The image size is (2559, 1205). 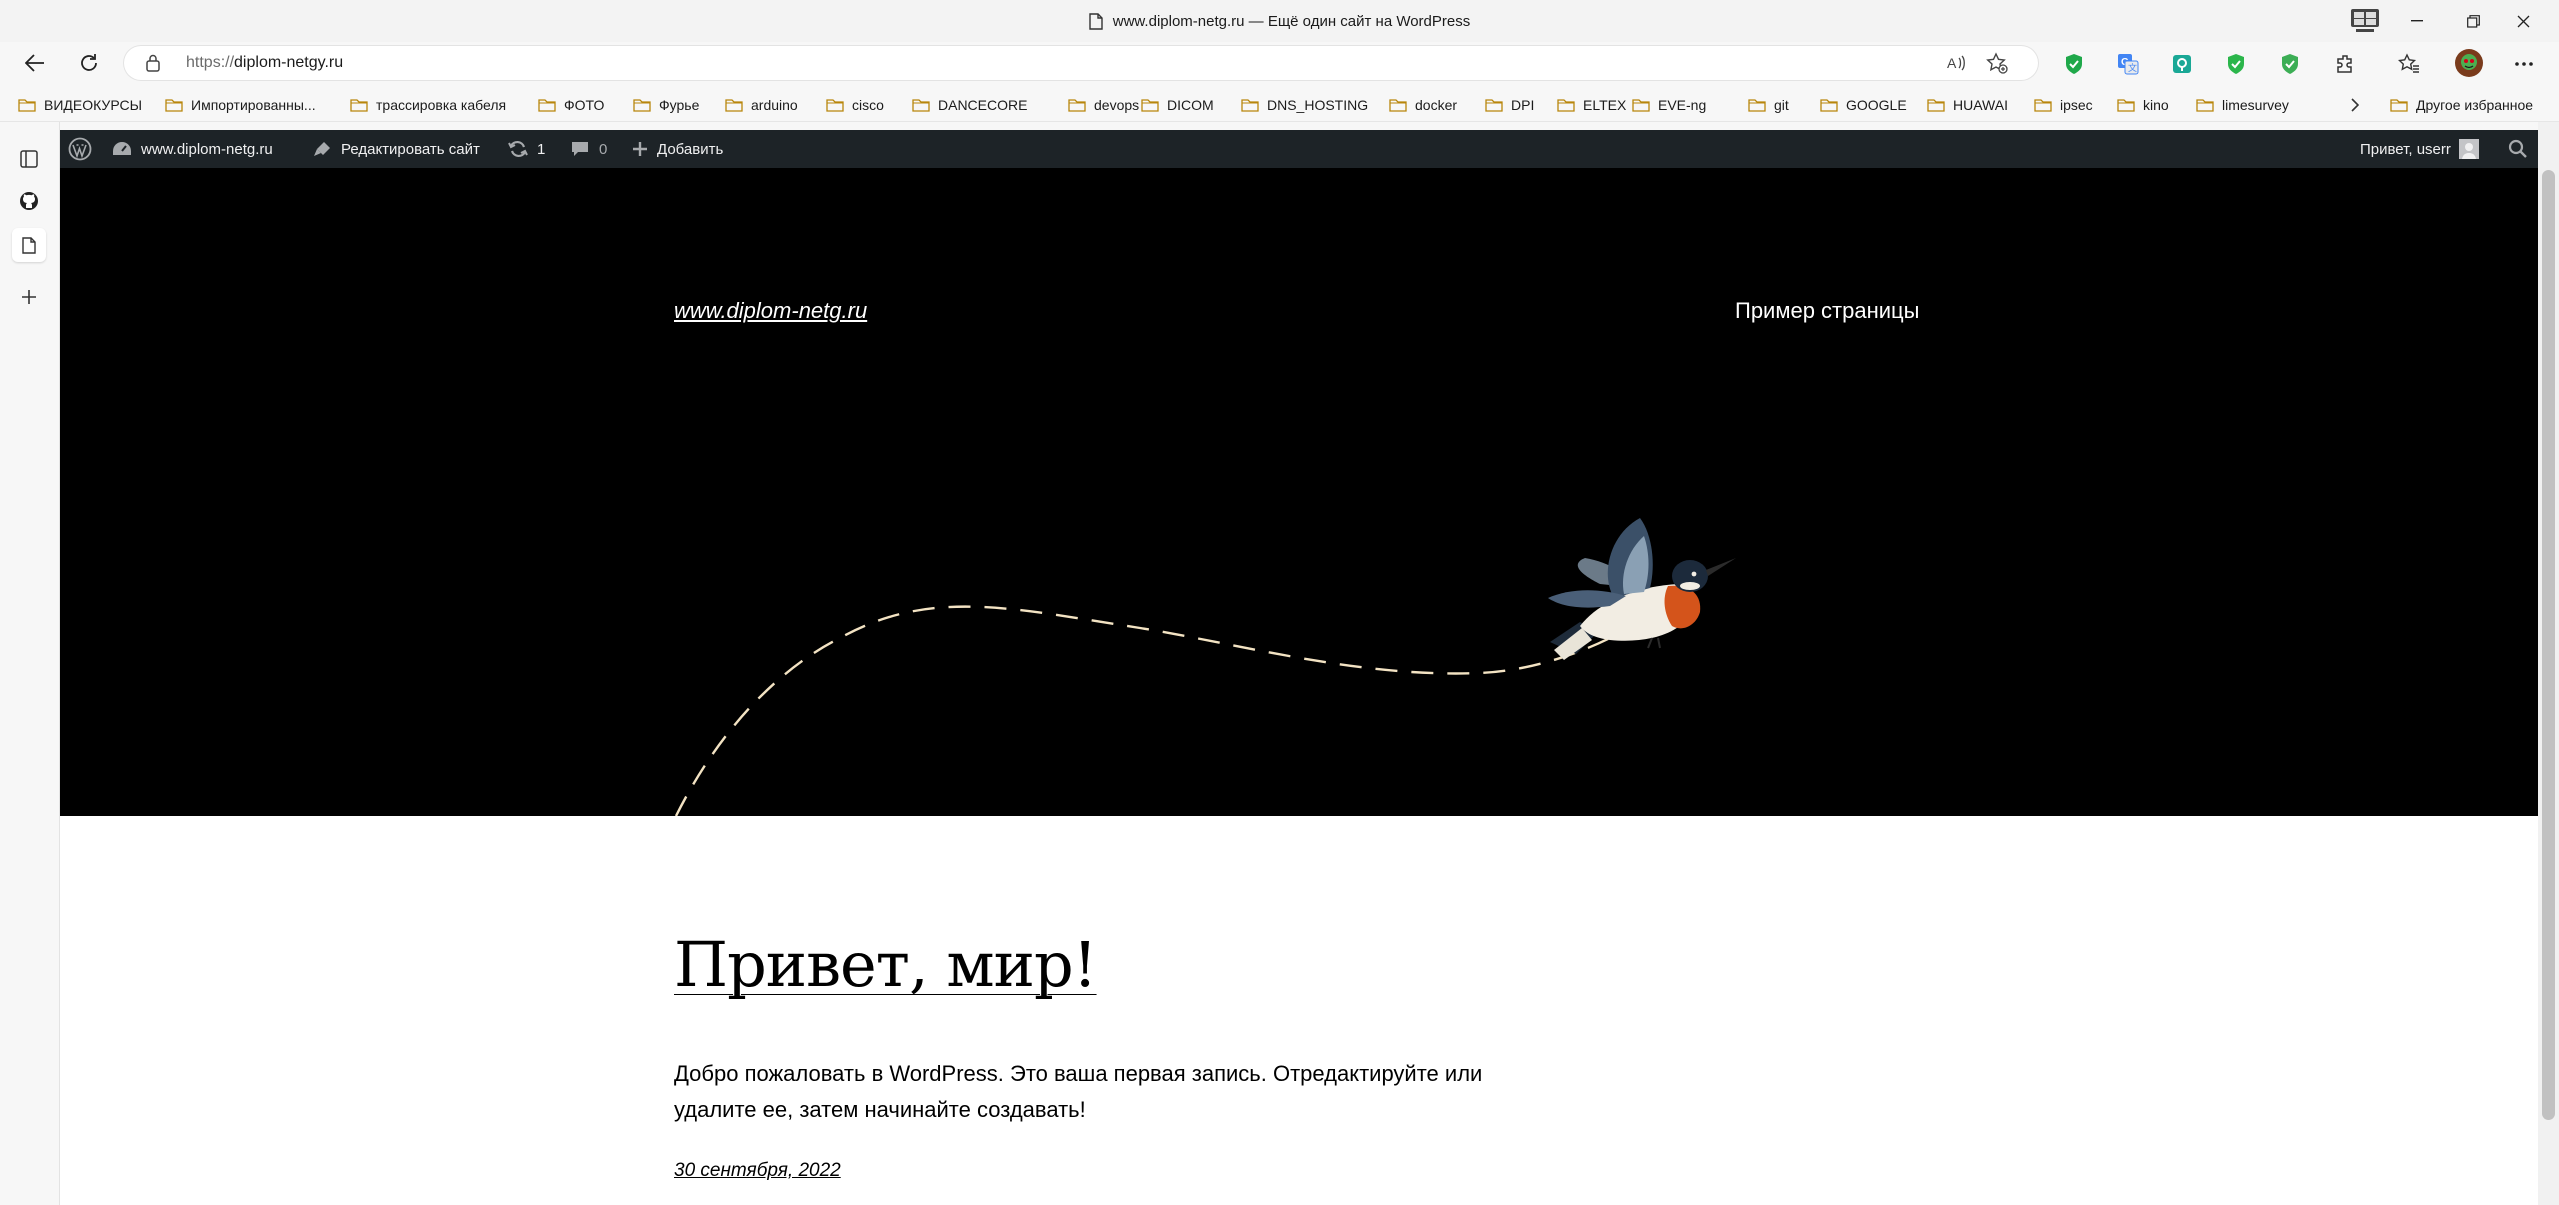 I want to click on flight-path-illustration, so click(x=1142, y=710).